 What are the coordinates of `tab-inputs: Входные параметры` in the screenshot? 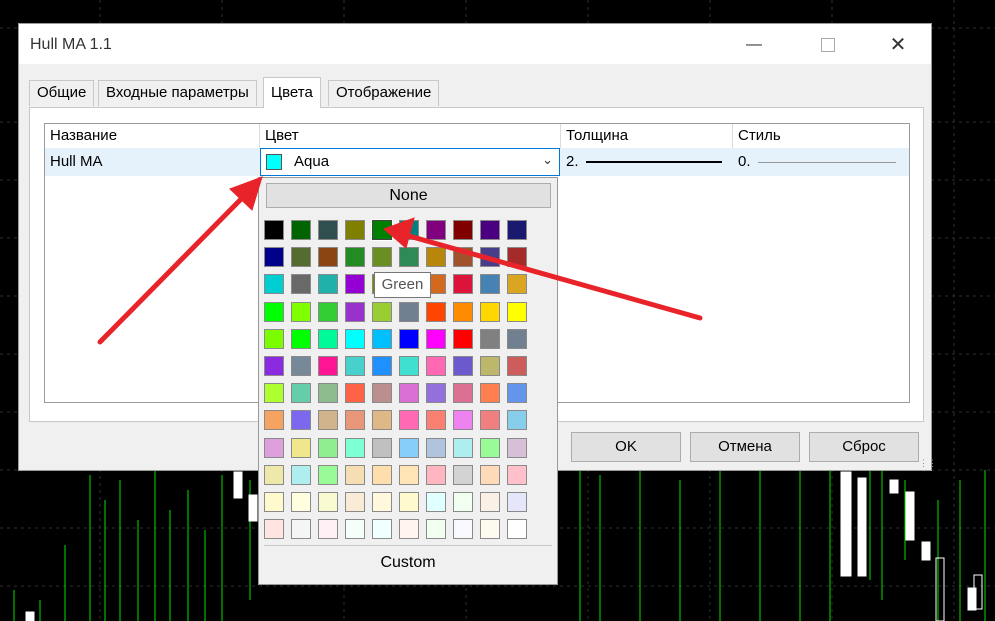 It's located at (177, 93).